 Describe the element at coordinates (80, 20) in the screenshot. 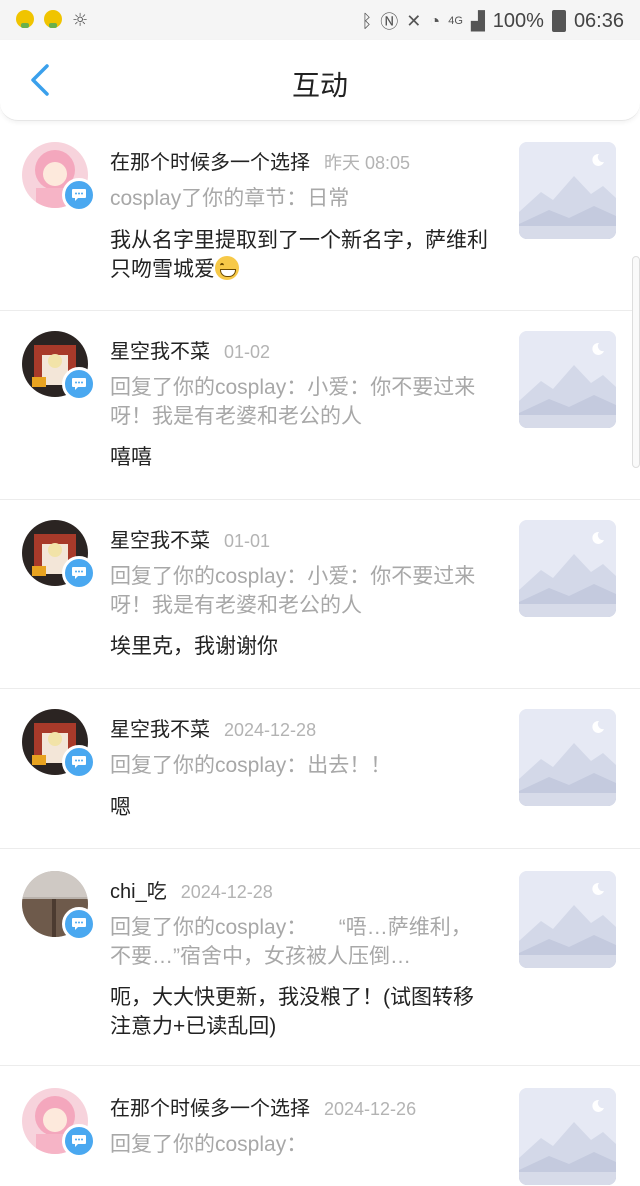

I see `weather-icon: ☼` at that location.